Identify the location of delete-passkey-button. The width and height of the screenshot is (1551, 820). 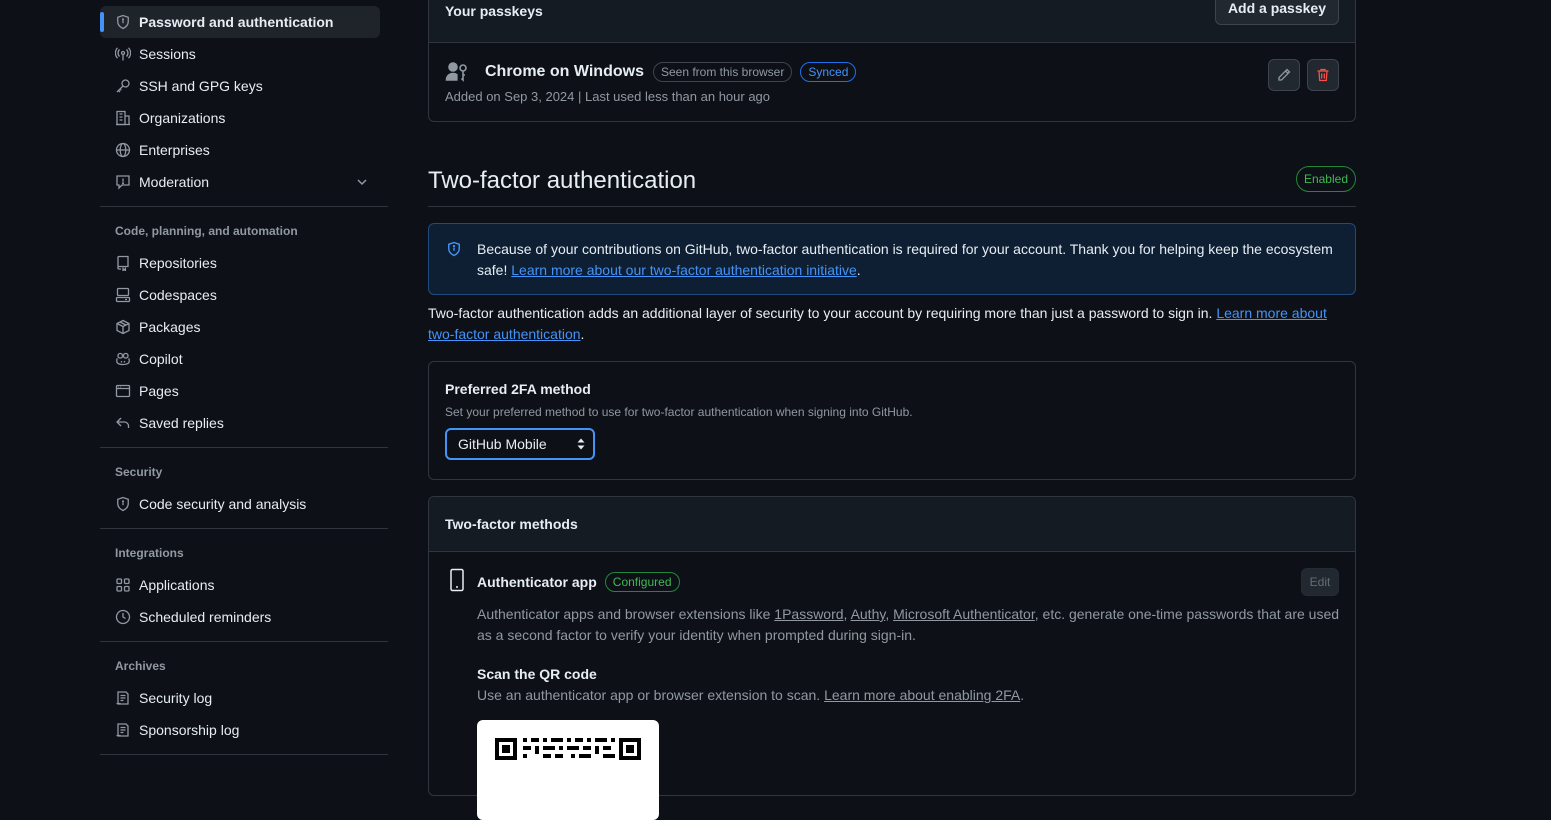
(1323, 75).